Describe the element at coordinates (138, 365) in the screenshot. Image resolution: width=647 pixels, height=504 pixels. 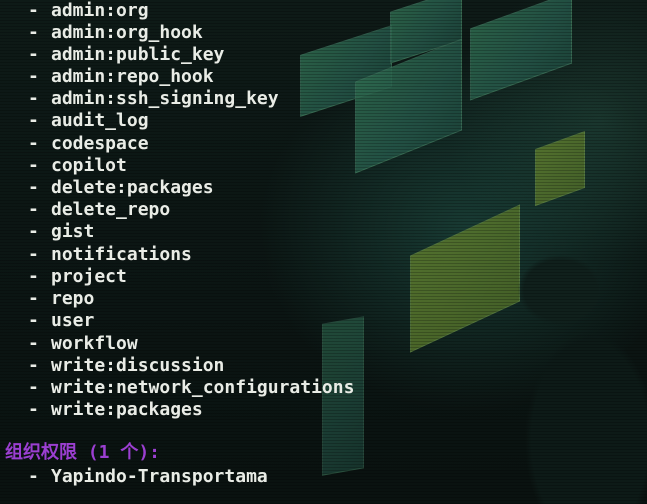
I see `scope-name: write:discussion` at that location.